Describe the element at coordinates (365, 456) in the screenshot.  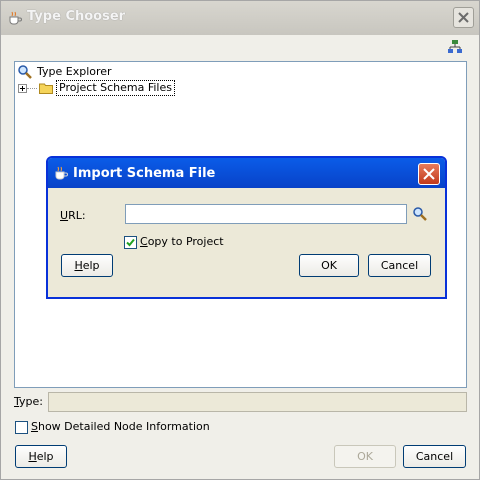
I see `ok-button: OK` at that location.